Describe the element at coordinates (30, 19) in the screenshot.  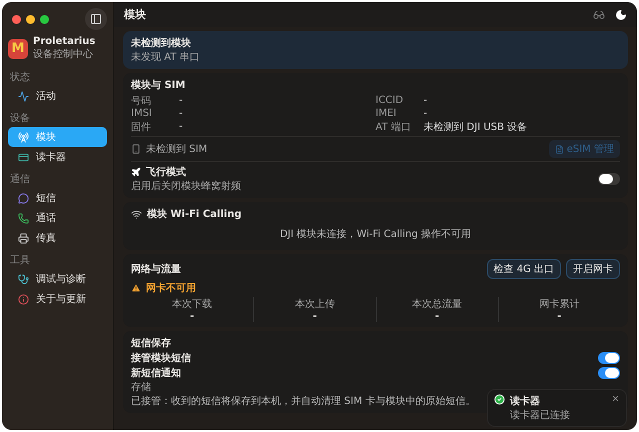
I see `minimize-dot` at that location.